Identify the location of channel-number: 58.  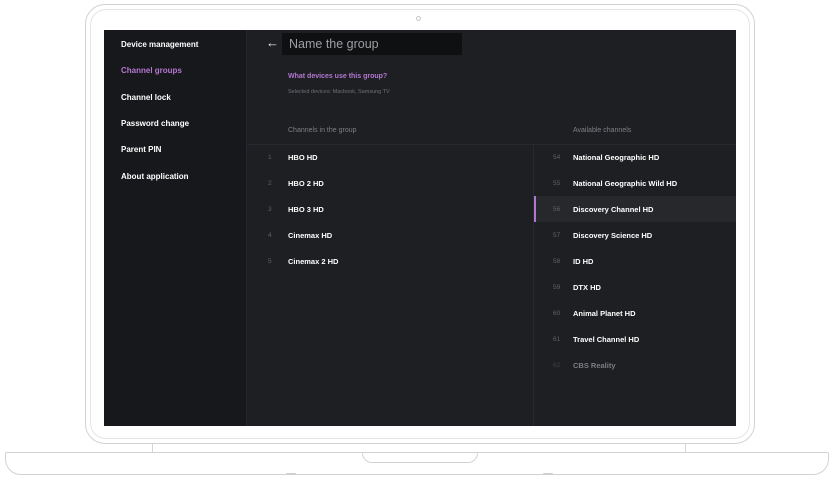
(557, 261).